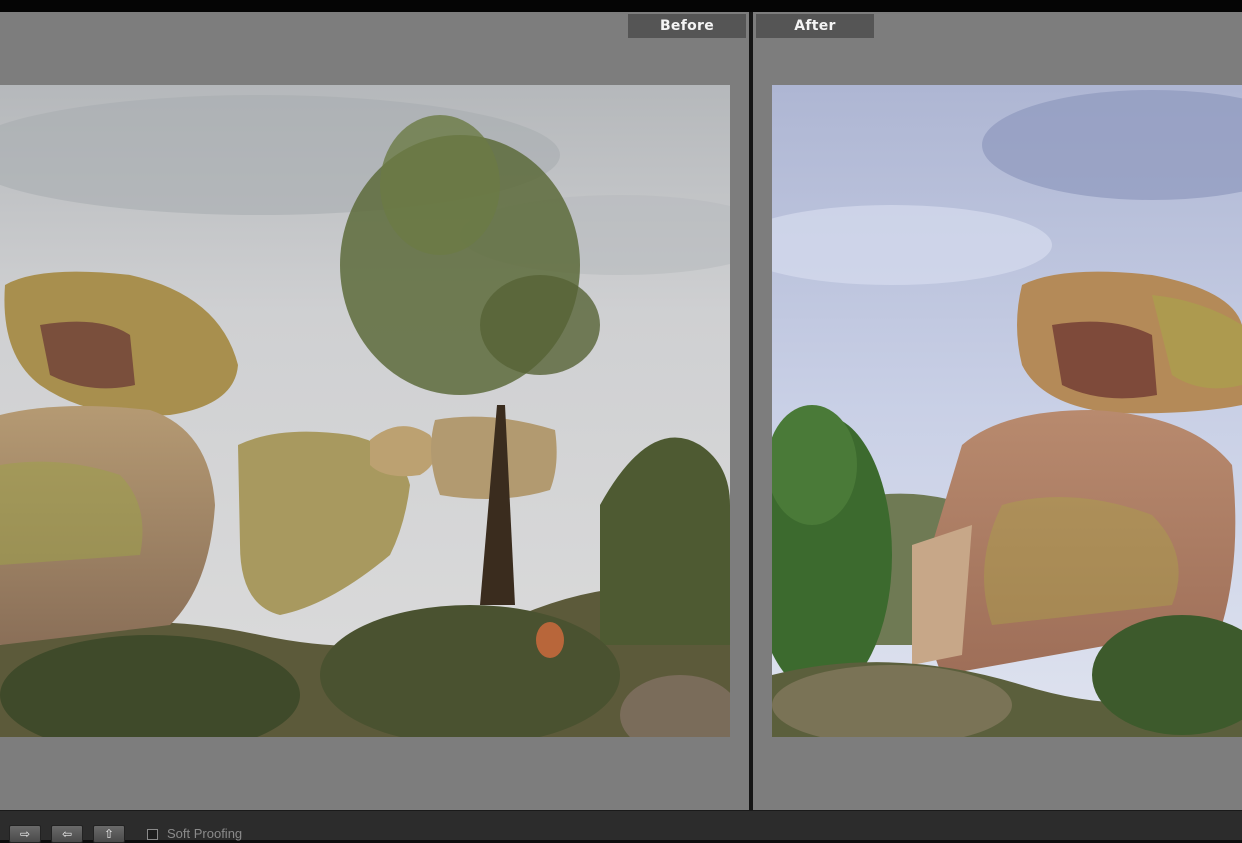  Describe the element at coordinates (67, 834) in the screenshot. I see `copy-after-to-before-icon: ⇦` at that location.